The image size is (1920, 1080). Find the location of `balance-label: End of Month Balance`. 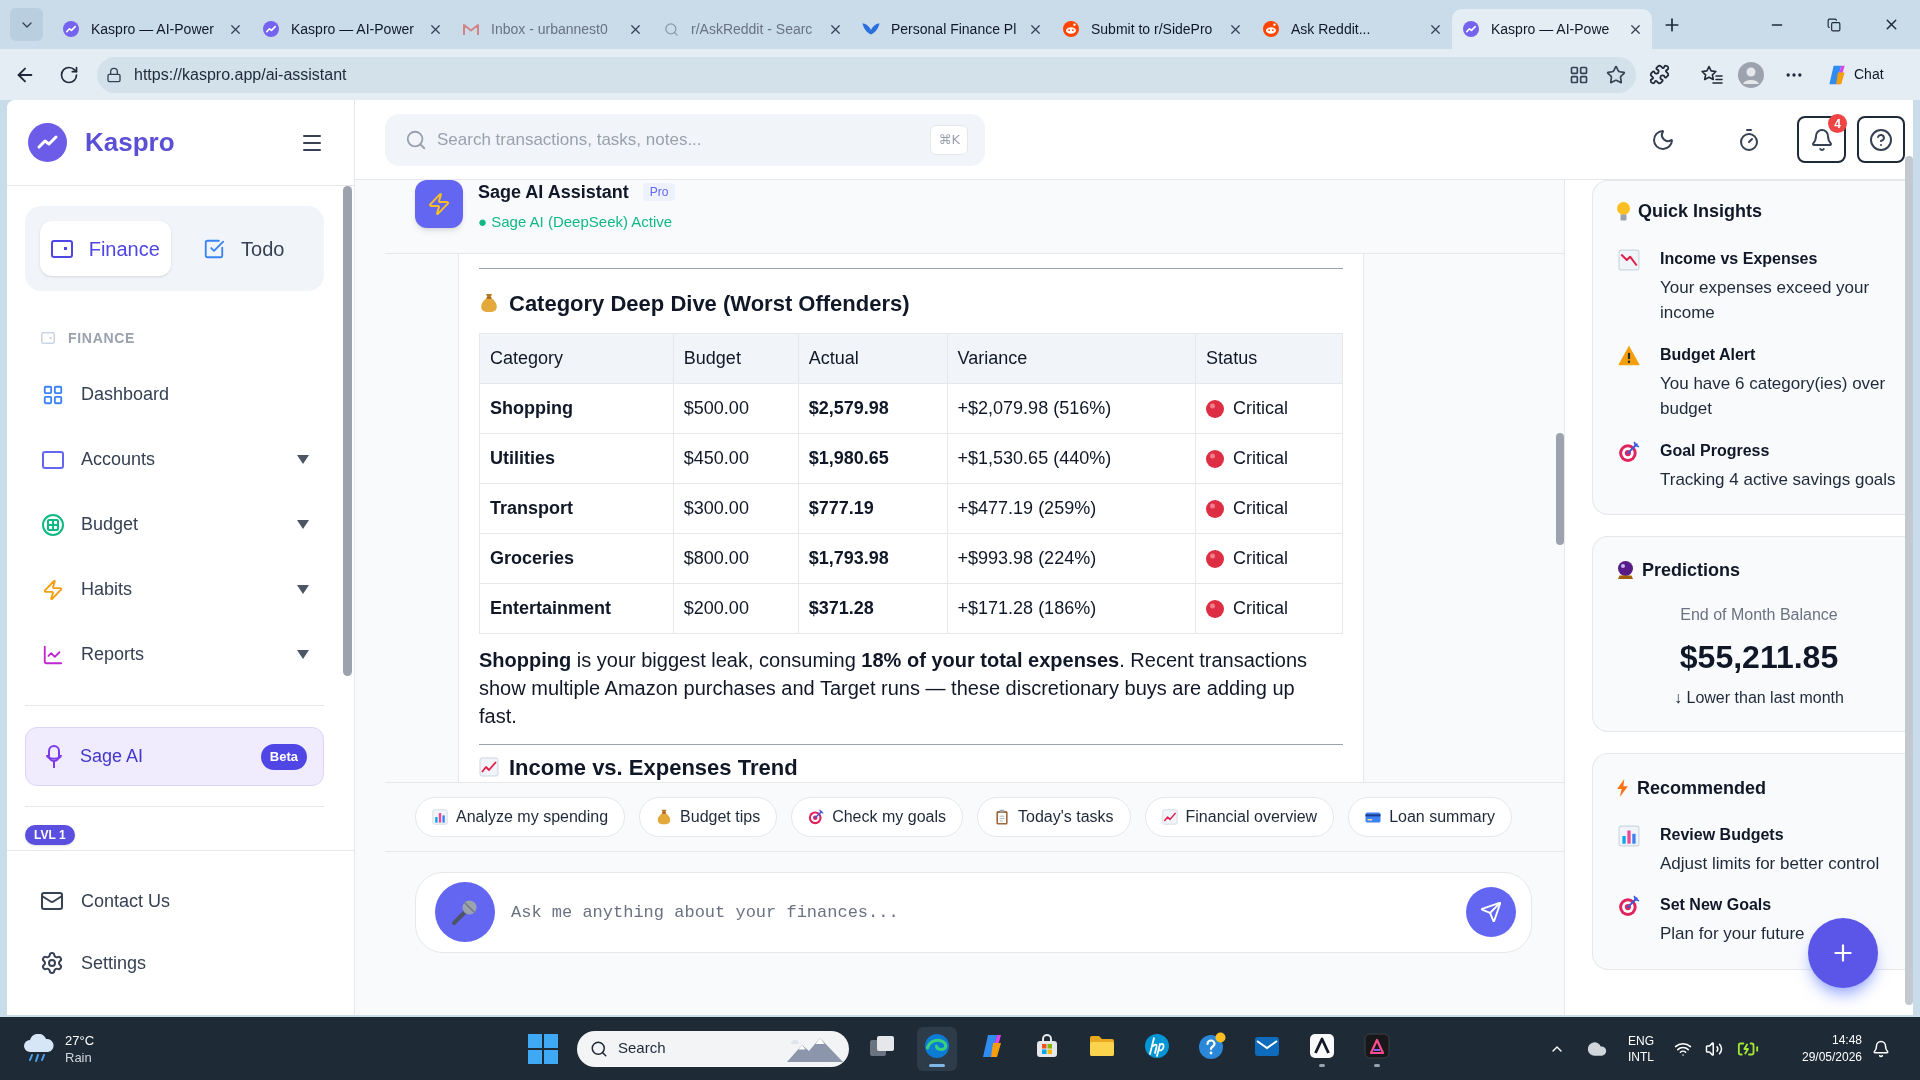

balance-label: End of Month Balance is located at coordinates (1759, 615).